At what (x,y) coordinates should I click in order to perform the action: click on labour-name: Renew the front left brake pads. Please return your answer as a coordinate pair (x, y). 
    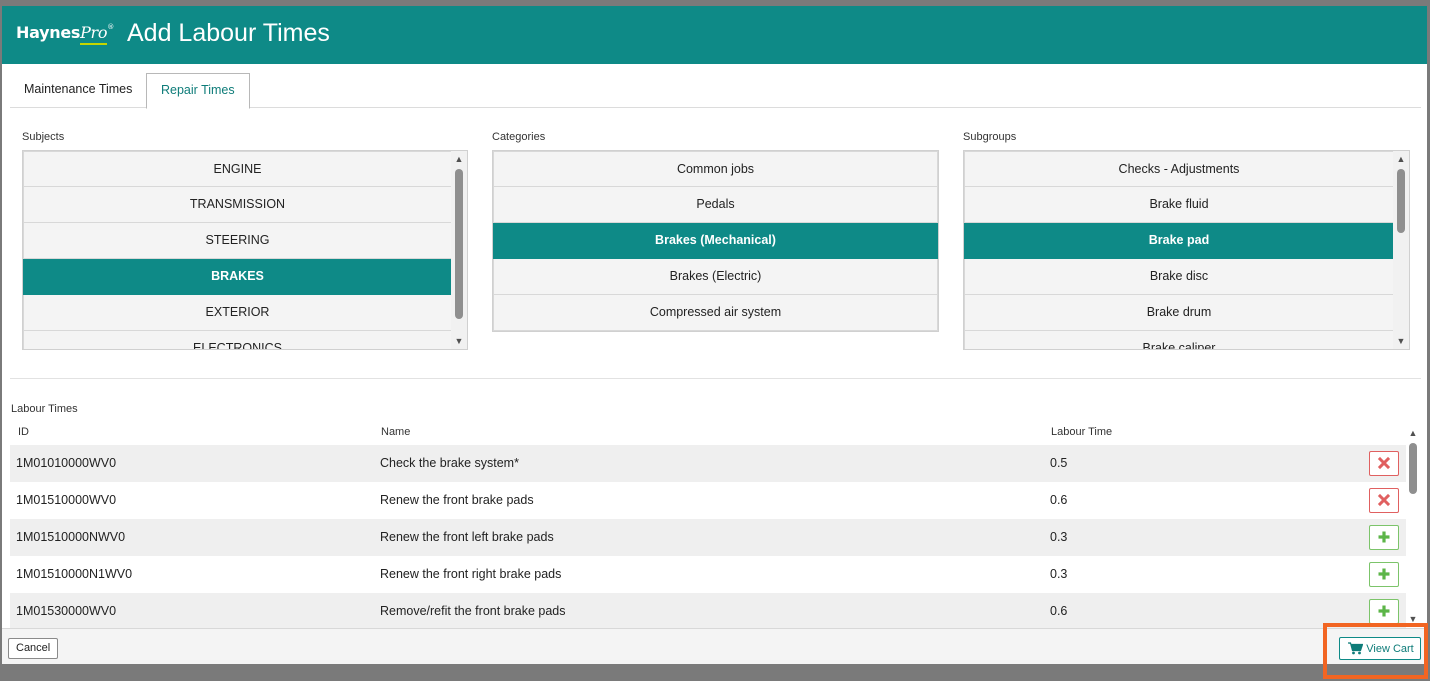
    Looking at the image, I should click on (467, 537).